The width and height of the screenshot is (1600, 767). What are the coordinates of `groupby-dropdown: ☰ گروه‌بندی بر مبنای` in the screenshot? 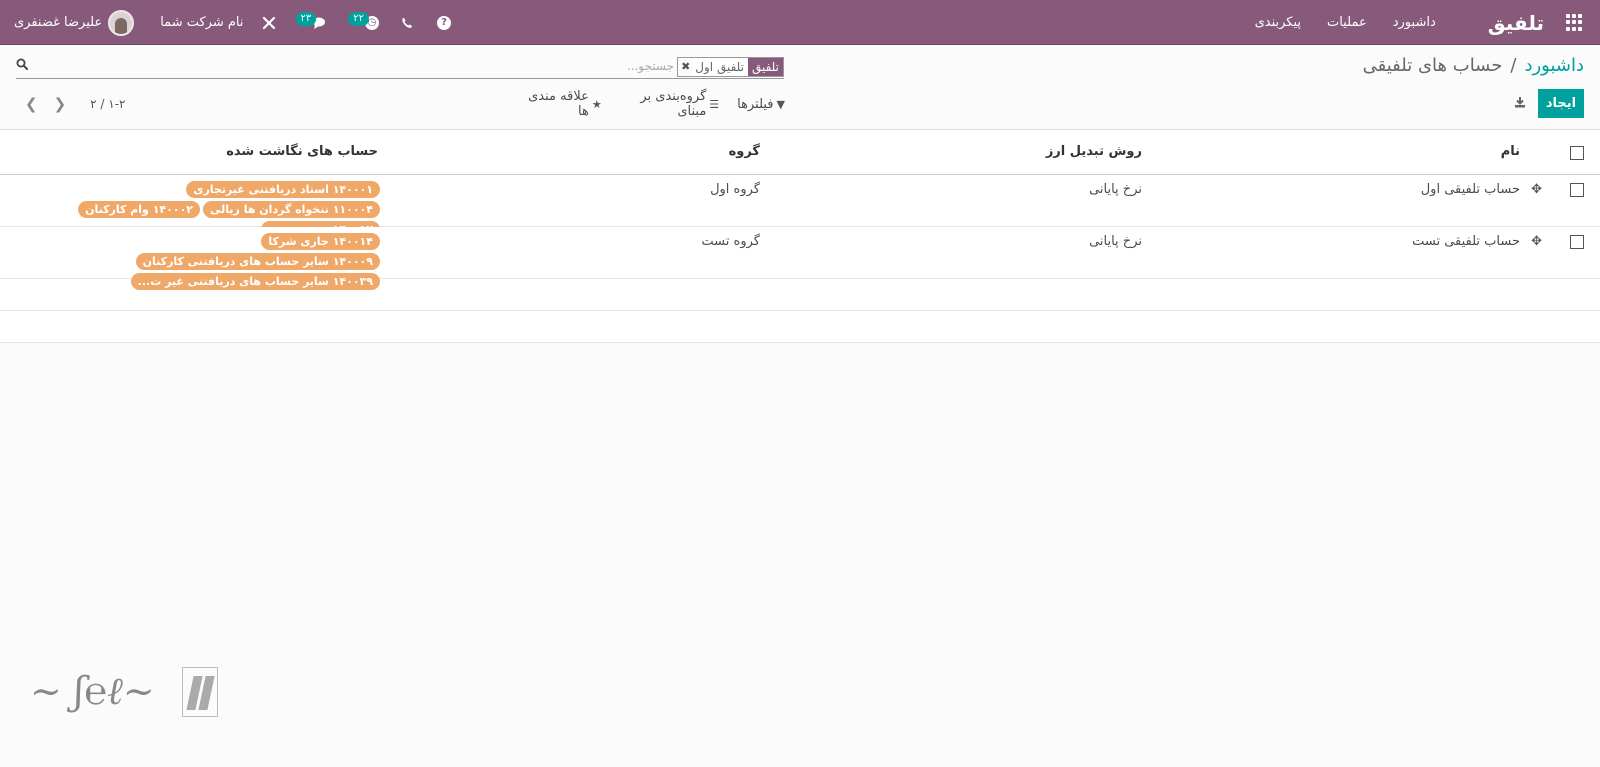 It's located at (669, 104).